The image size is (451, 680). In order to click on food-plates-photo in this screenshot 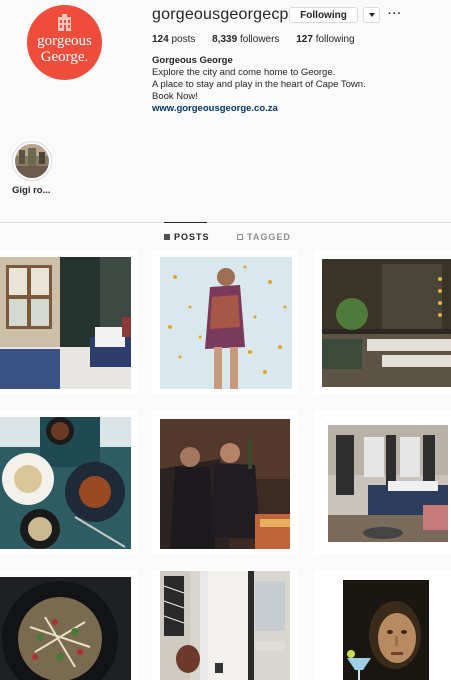, I will do `click(65, 483)`.